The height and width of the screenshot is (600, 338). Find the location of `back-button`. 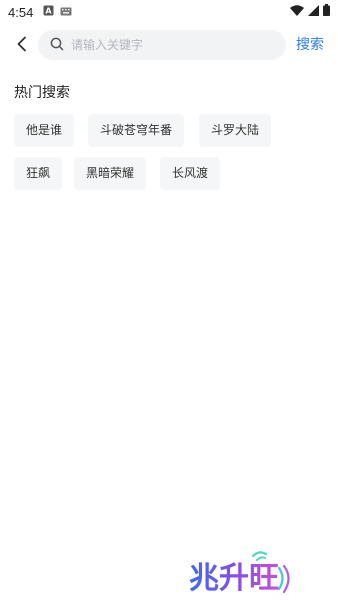

back-button is located at coordinates (22, 46).